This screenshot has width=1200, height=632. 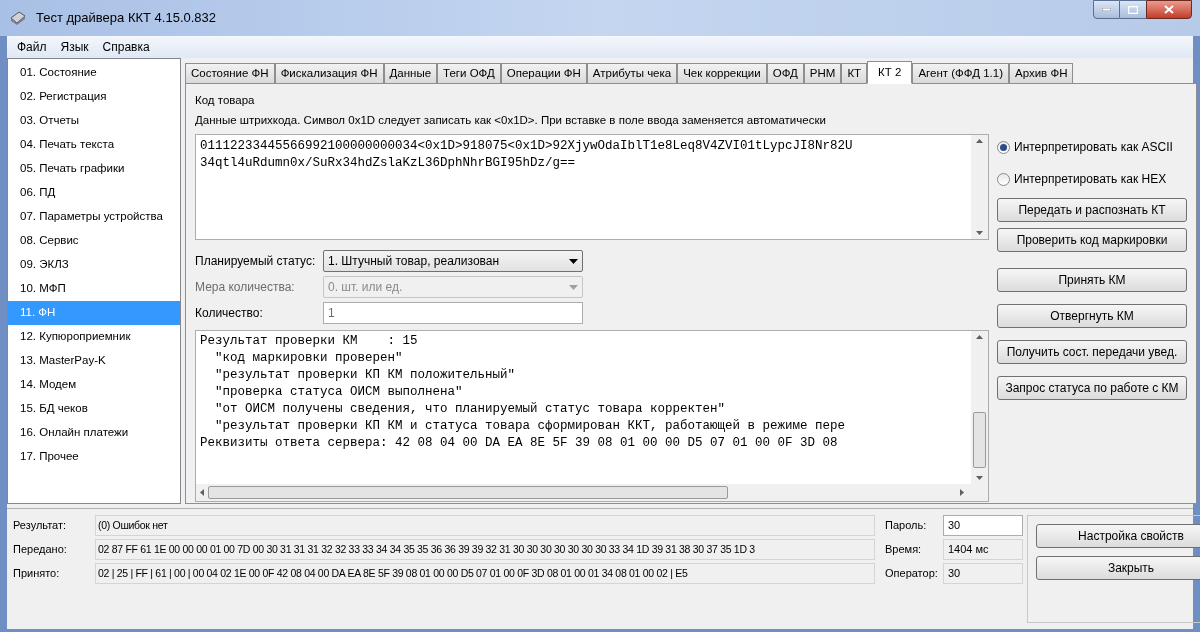 What do you see at coordinates (1092, 352) in the screenshot?
I see `action-button: Получить сост. передачи увед.` at bounding box center [1092, 352].